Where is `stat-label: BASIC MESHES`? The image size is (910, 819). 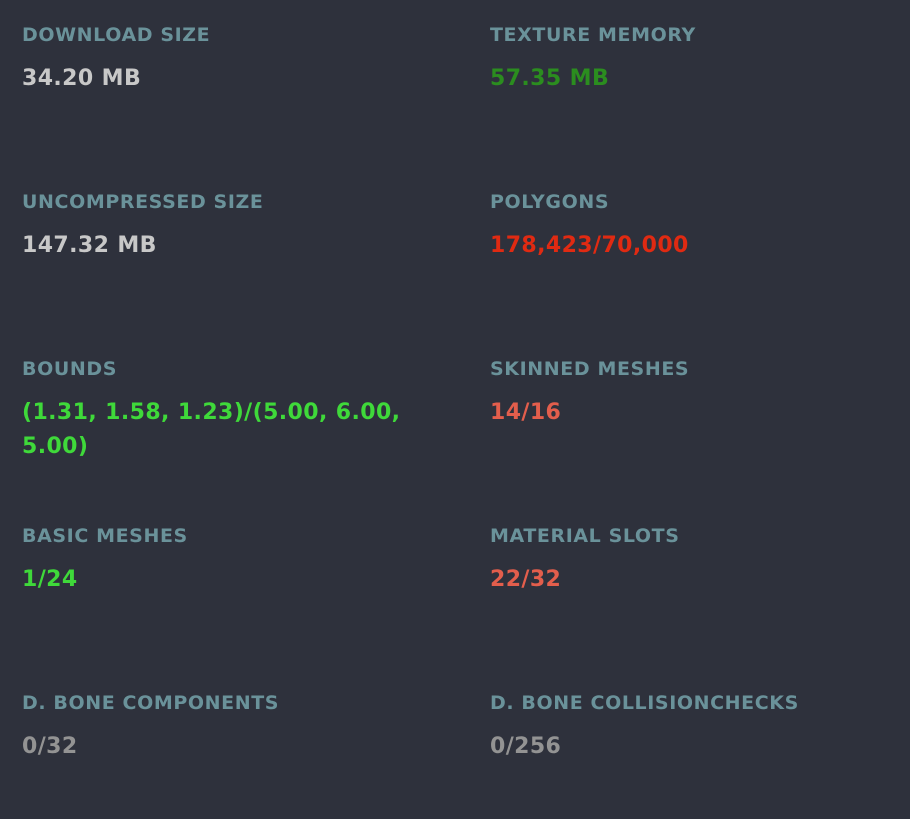 stat-label: BASIC MESHES is located at coordinates (105, 536).